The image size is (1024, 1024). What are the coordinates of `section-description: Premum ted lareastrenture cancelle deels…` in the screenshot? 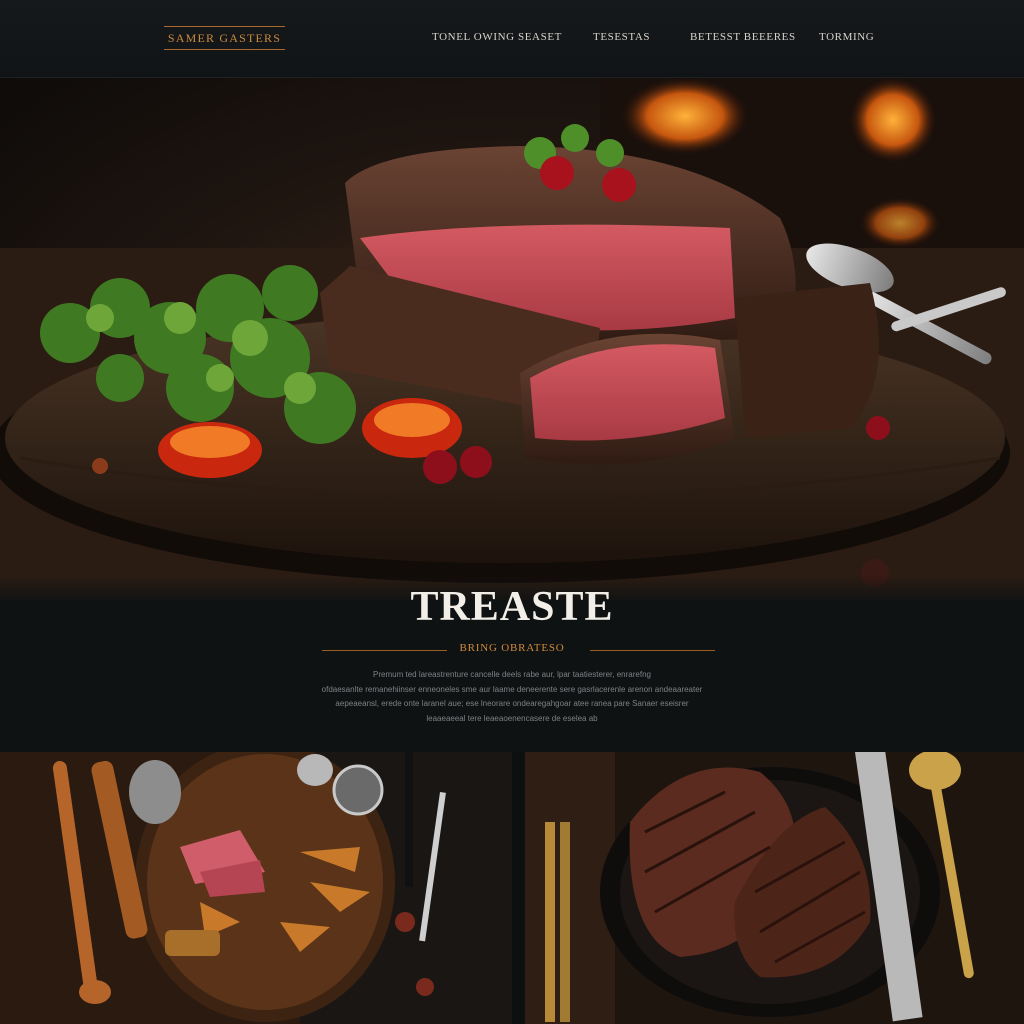 It's located at (512, 697).